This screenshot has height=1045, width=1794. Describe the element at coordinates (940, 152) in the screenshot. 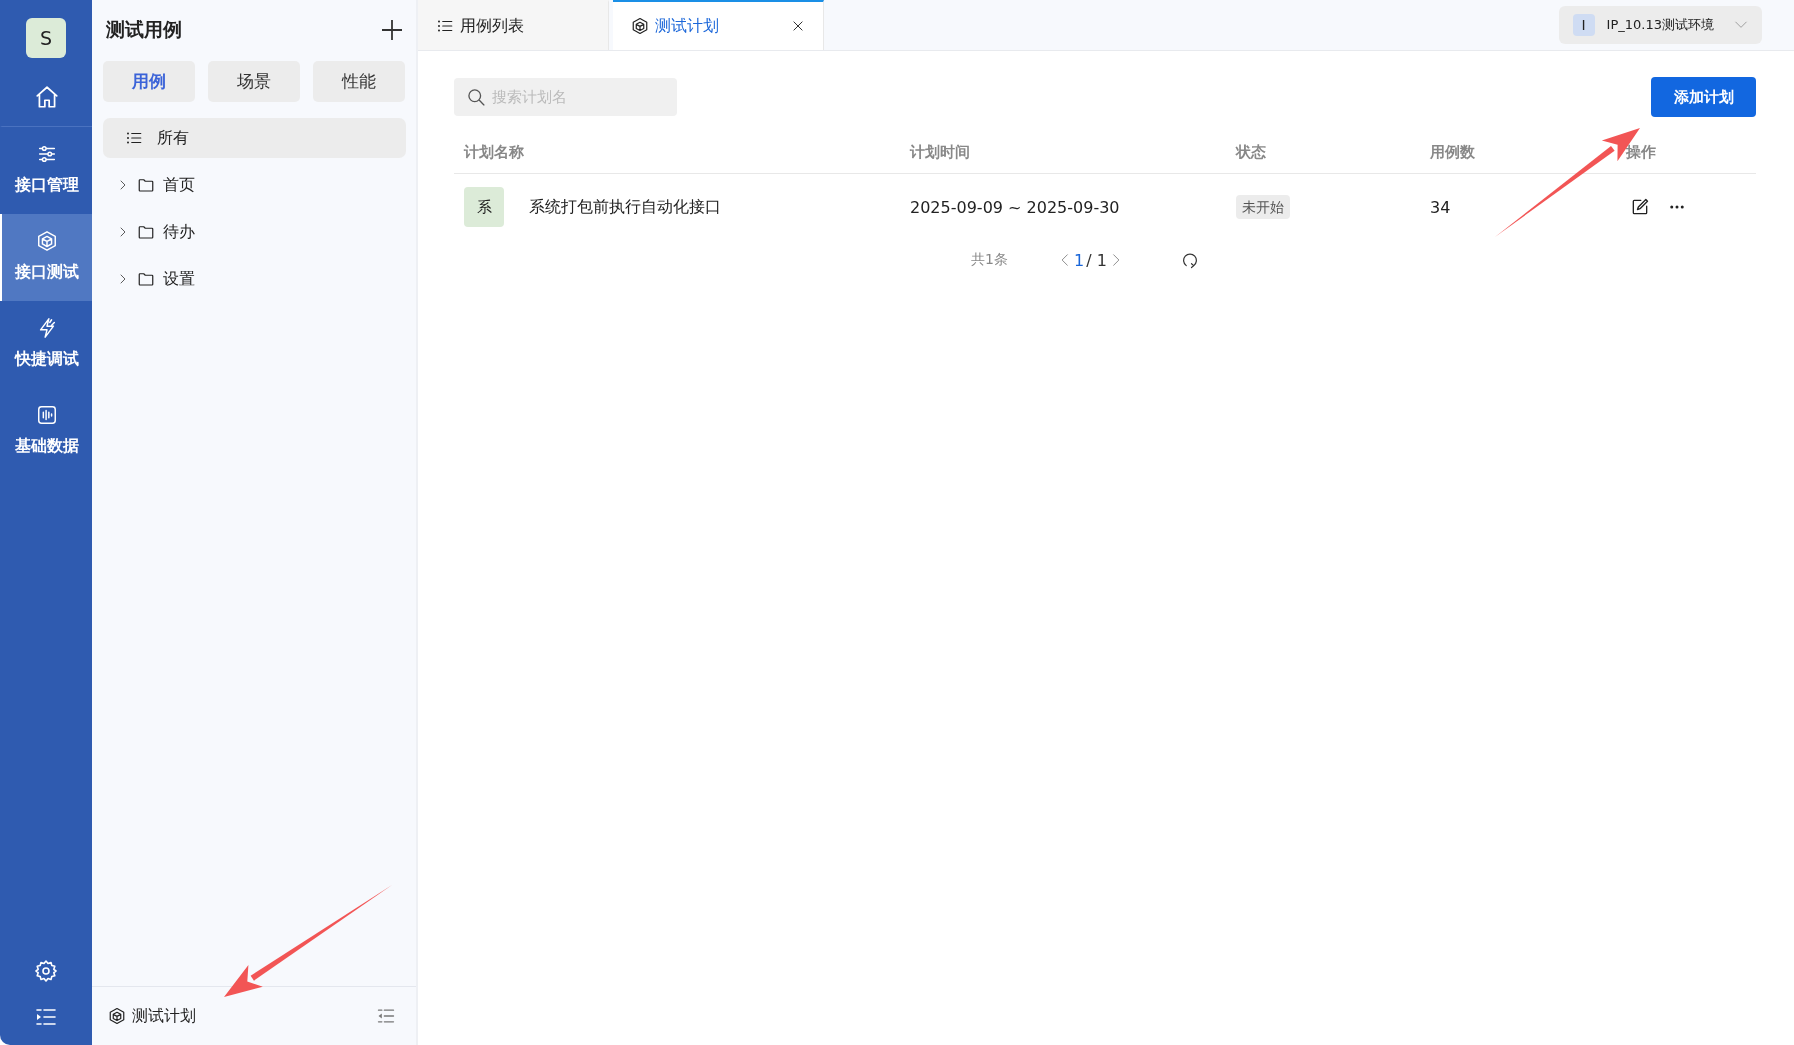

I see `column-header: 计划时间` at that location.